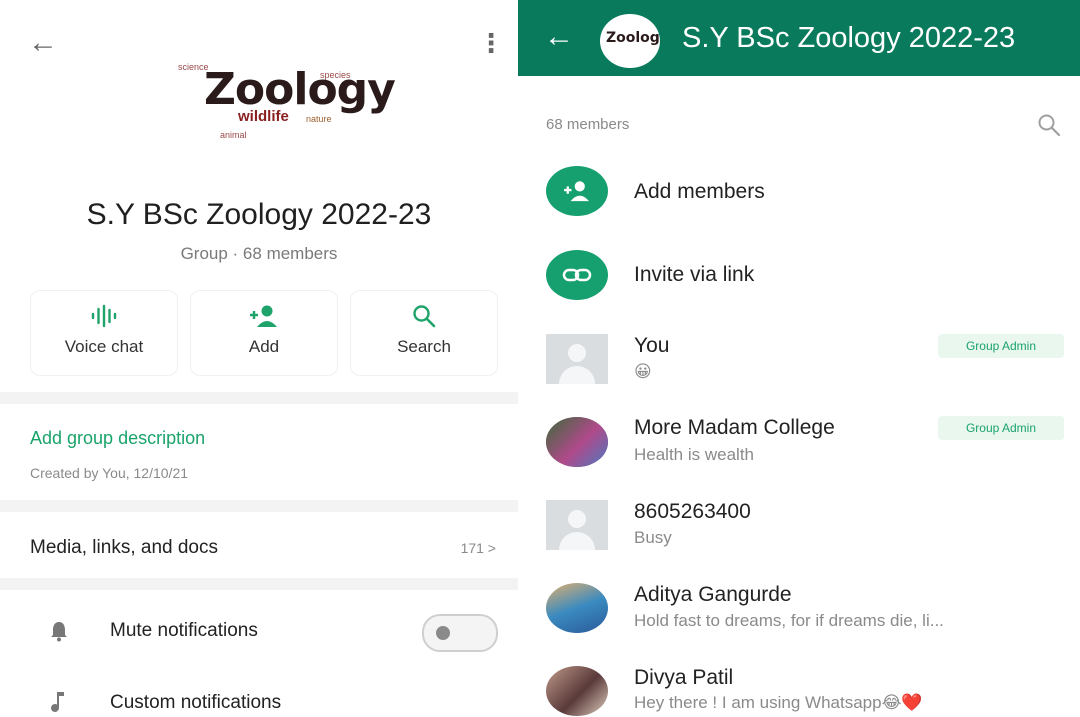 The width and height of the screenshot is (1080, 717). What do you see at coordinates (848, 38) in the screenshot?
I see `header-title: S.Y BSc Zoology 2022-23` at bounding box center [848, 38].